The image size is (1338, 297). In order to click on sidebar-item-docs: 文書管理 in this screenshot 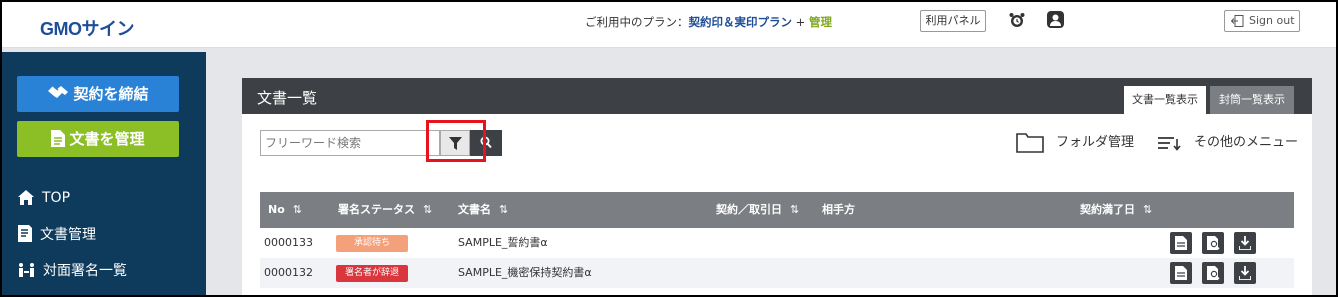, I will do `click(57, 235)`.